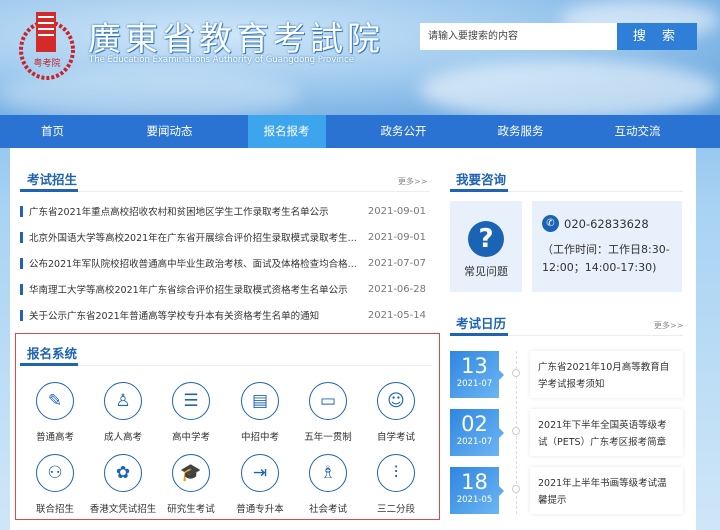  What do you see at coordinates (396, 401) in the screenshot?
I see `self-study-icon: ☺` at bounding box center [396, 401].